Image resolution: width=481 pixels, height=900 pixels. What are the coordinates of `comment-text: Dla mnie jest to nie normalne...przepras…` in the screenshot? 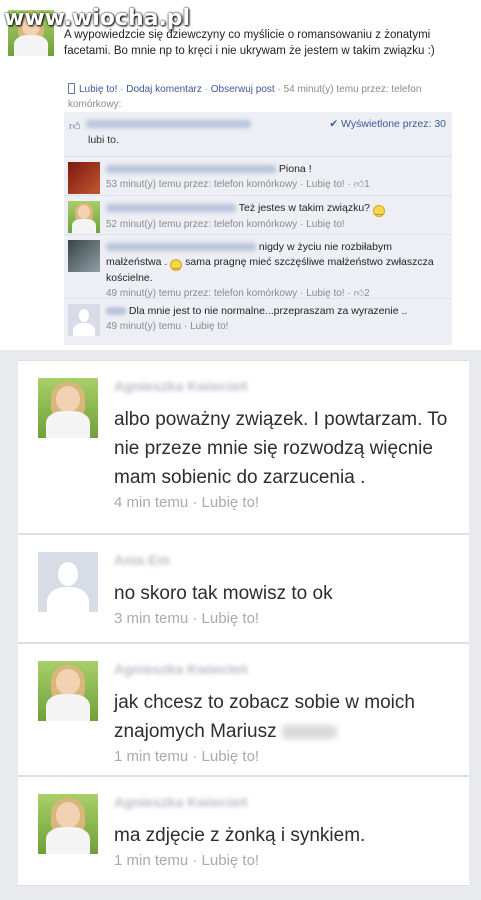 It's located at (268, 311).